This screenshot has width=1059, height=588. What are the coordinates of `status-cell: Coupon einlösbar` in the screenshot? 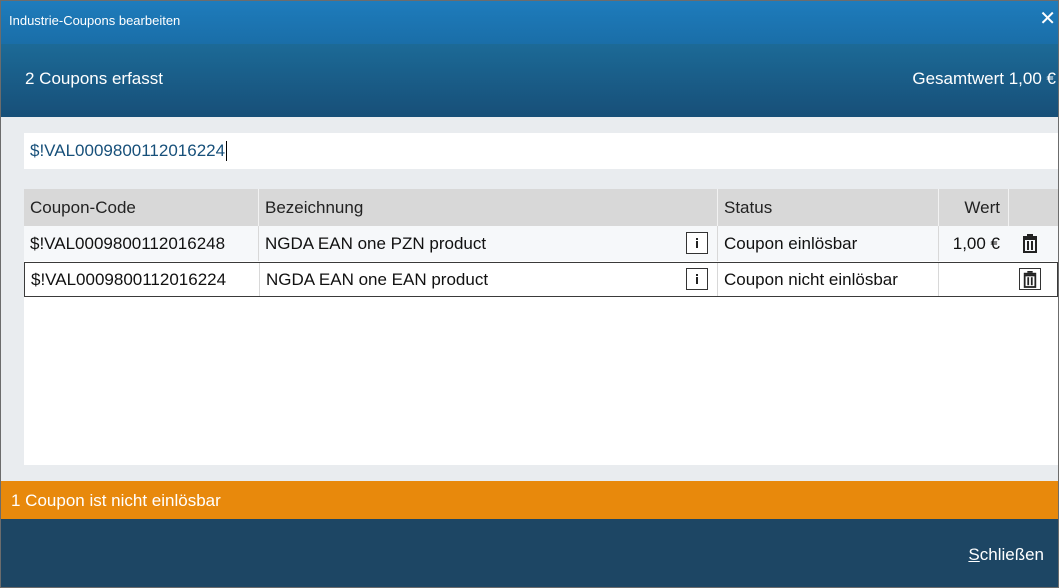 It's located at (827, 243).